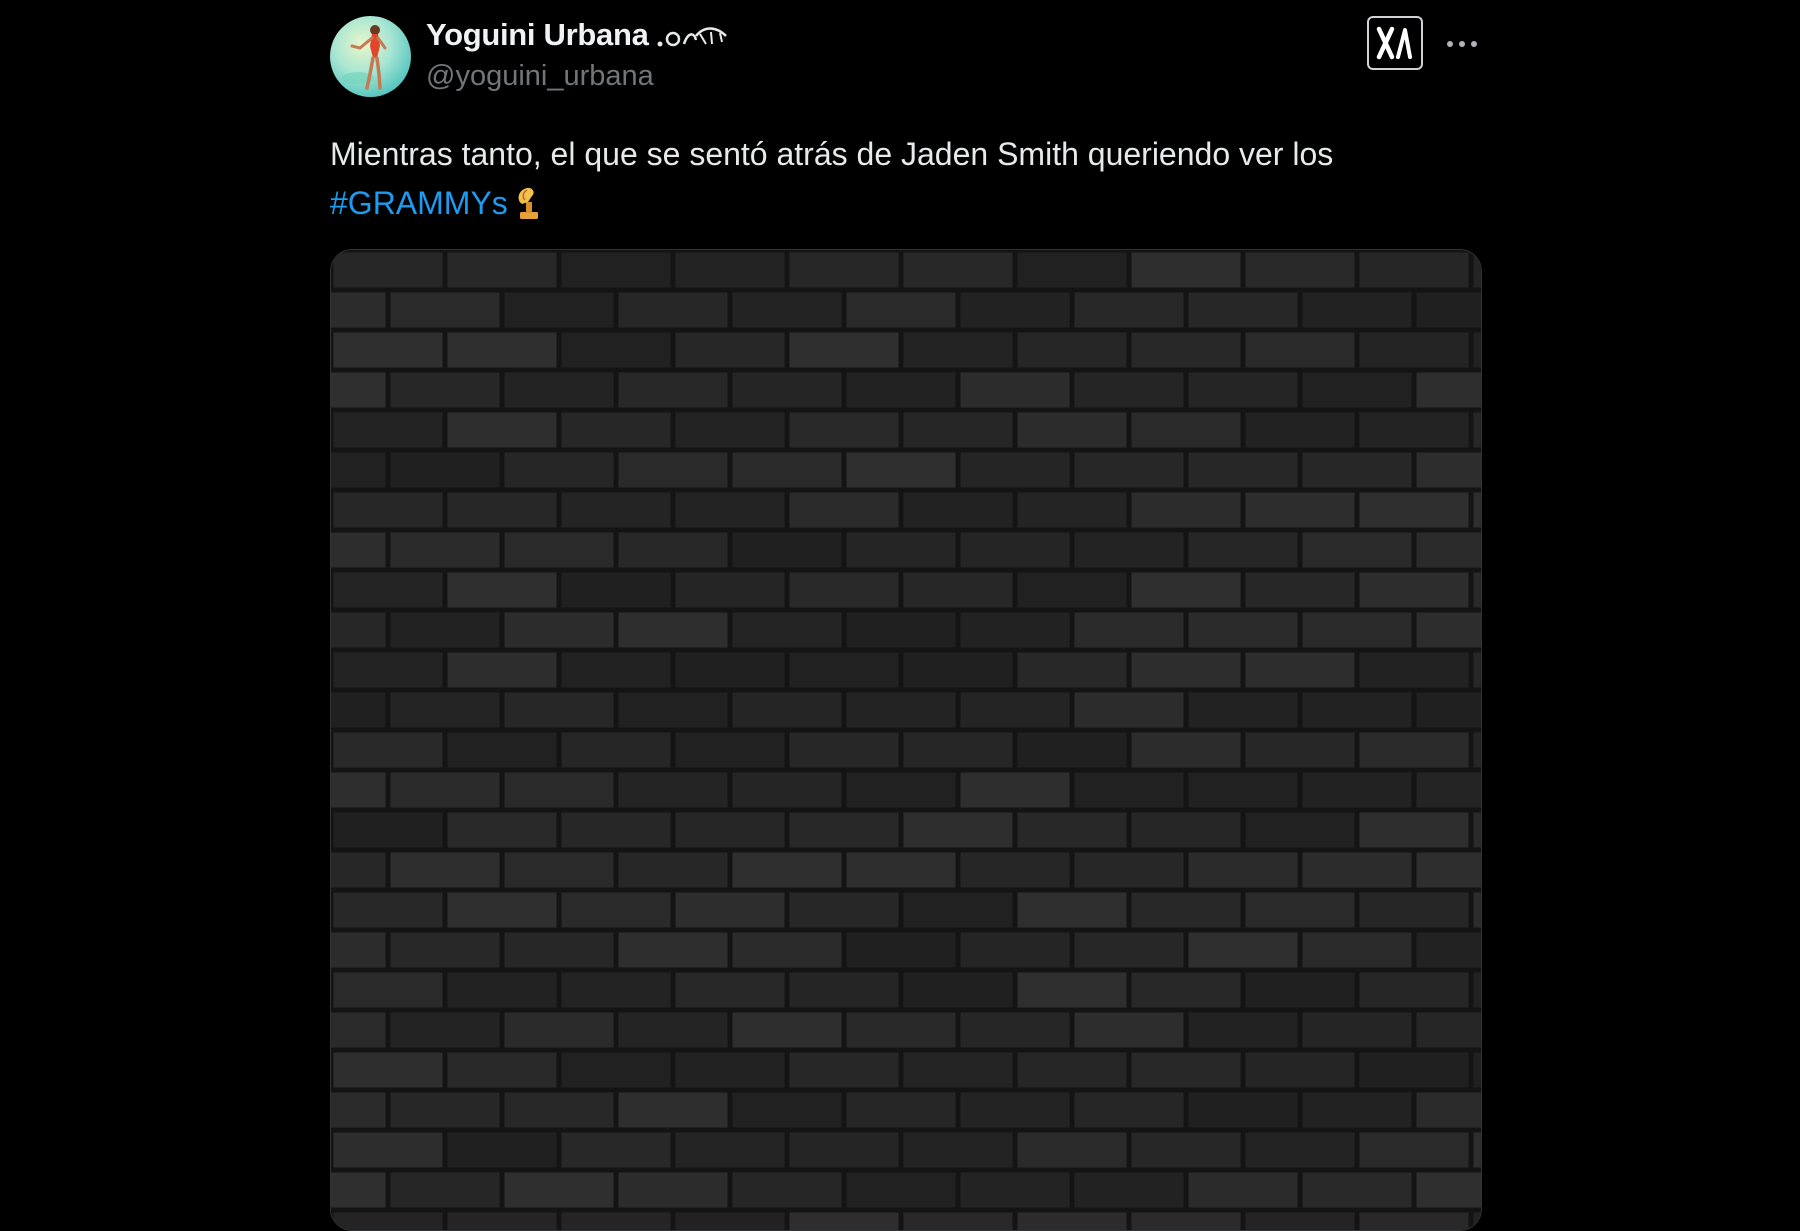 This screenshot has height=1231, width=1800. I want to click on ornament-icon, so click(692, 39).